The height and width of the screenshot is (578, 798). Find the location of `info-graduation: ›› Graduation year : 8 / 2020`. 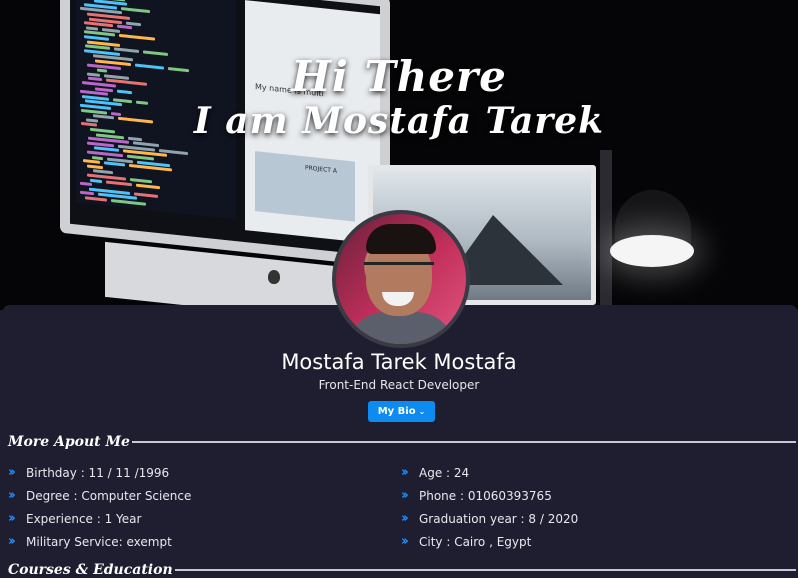

info-graduation: ›› Graduation year : 8 / 2020 is located at coordinates (489, 518).